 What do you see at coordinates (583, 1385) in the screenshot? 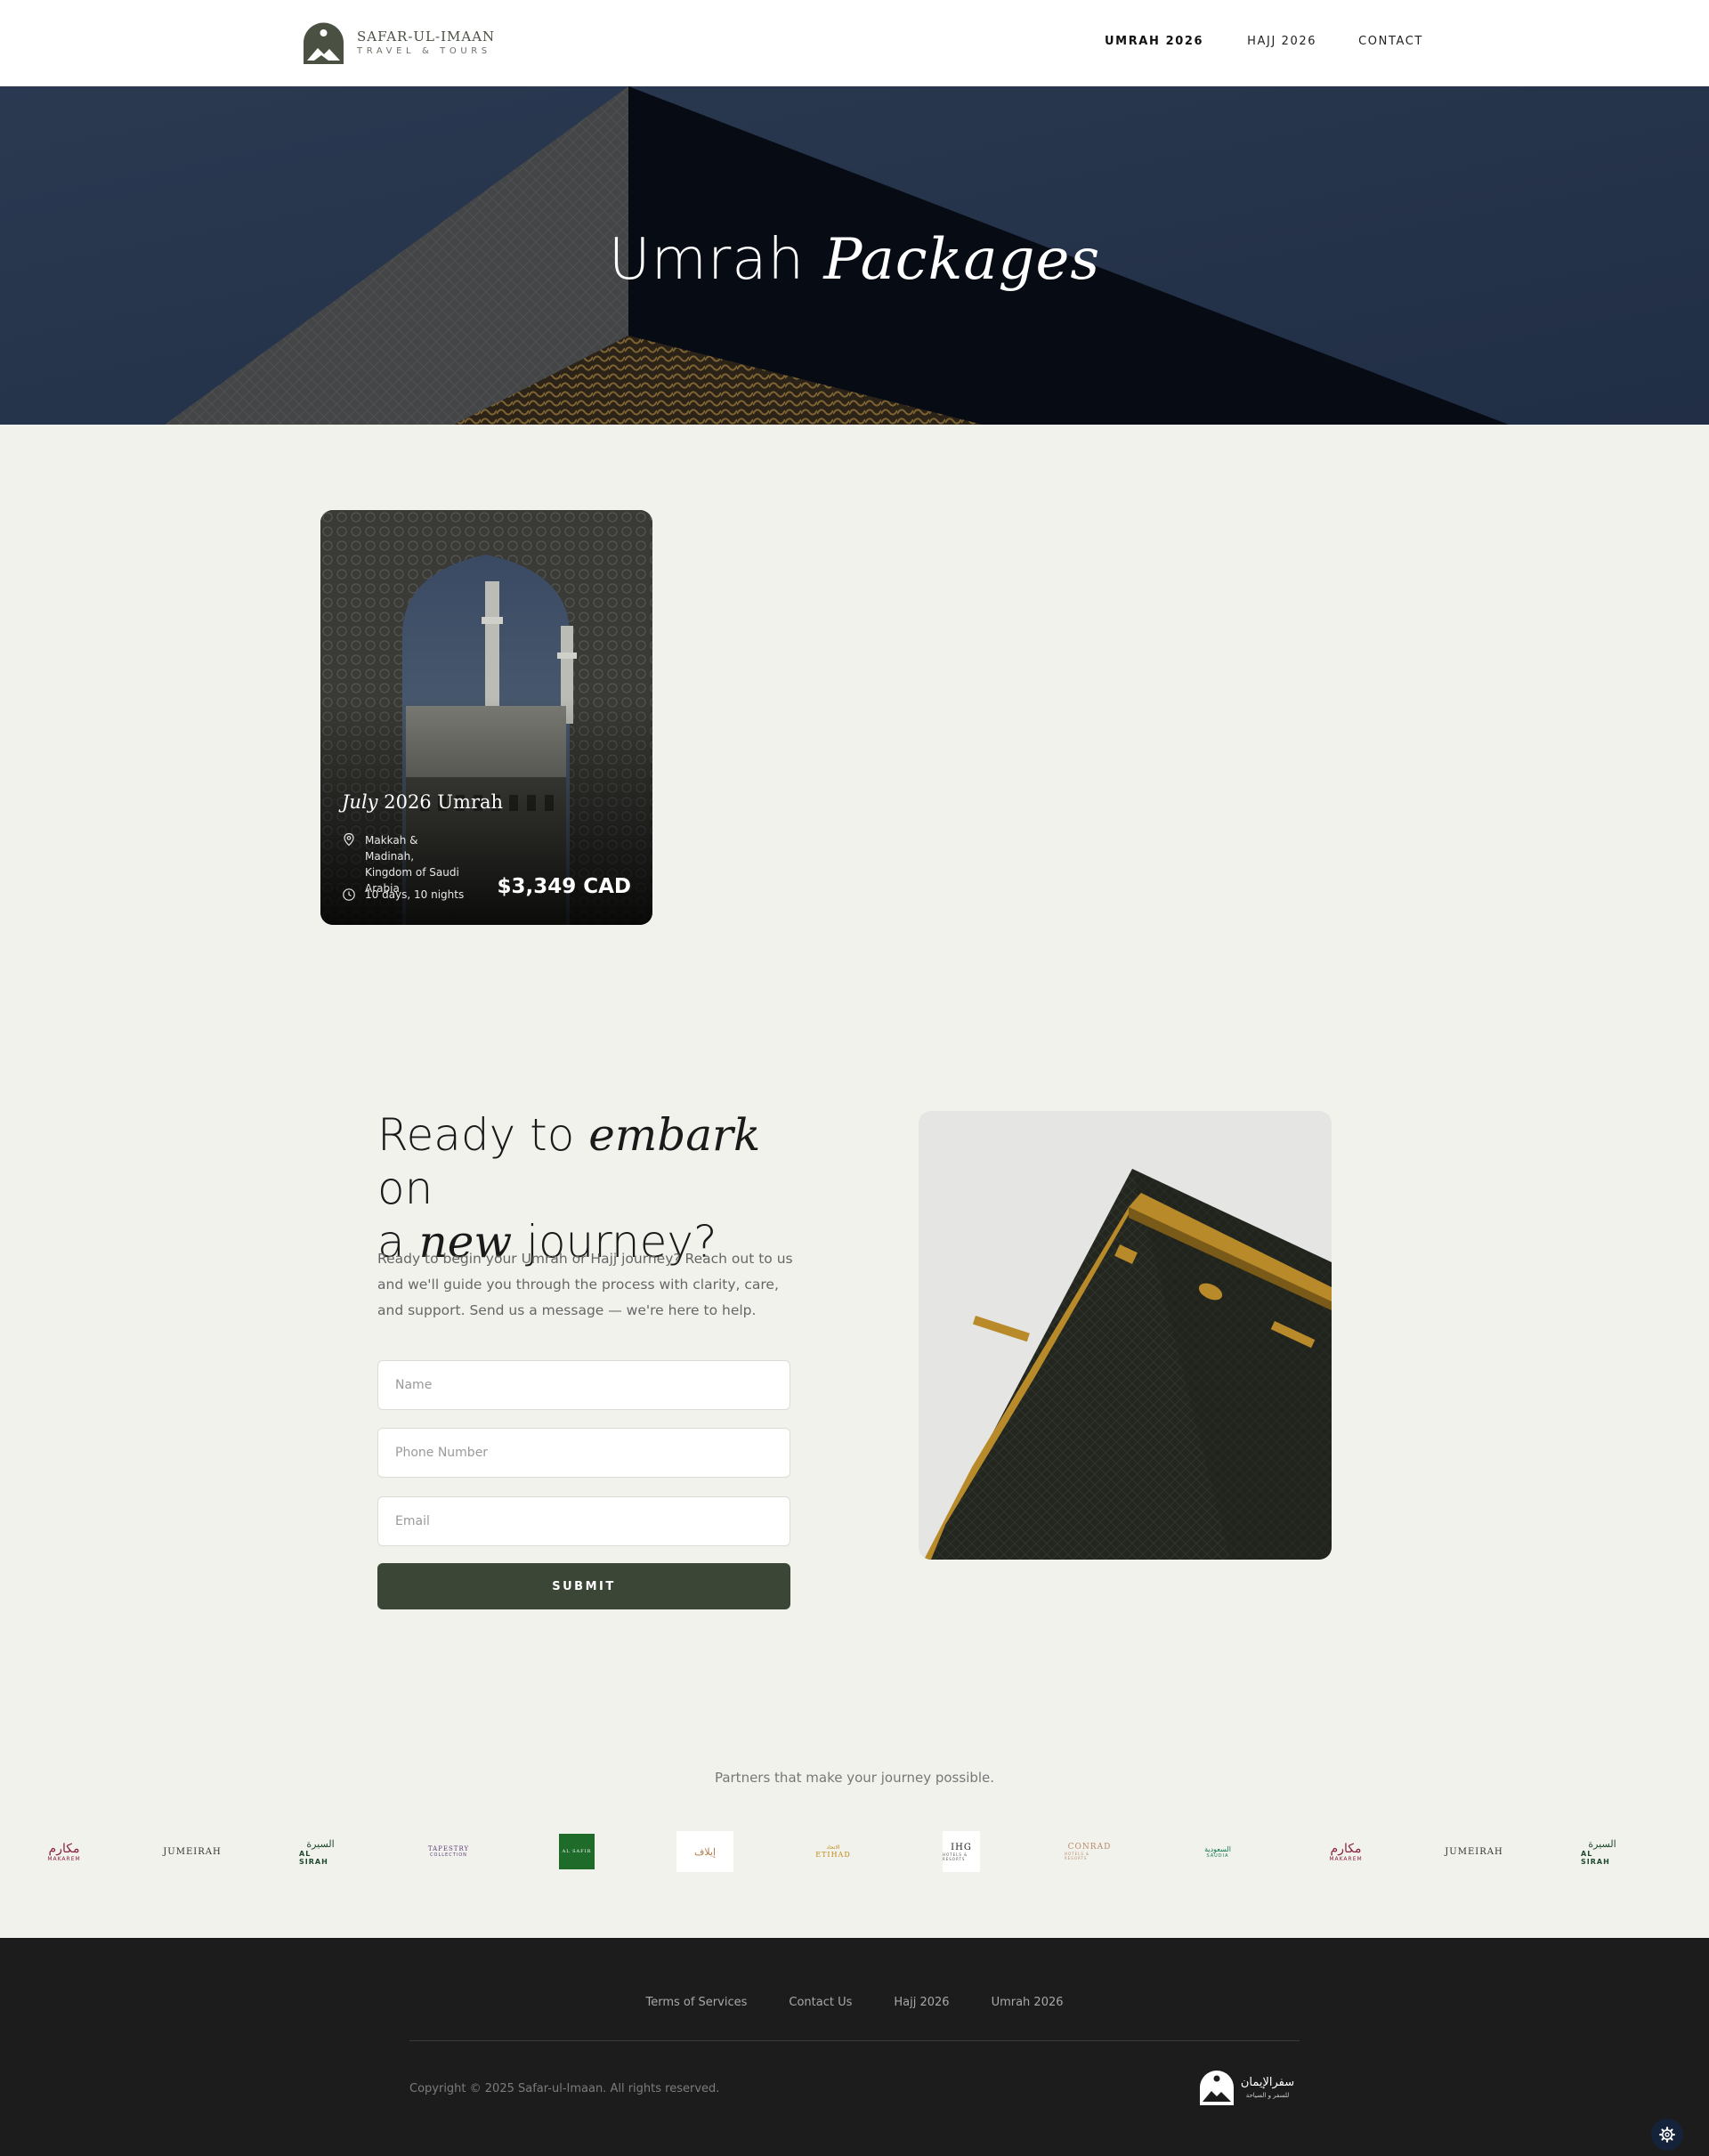
I see `name-input` at bounding box center [583, 1385].